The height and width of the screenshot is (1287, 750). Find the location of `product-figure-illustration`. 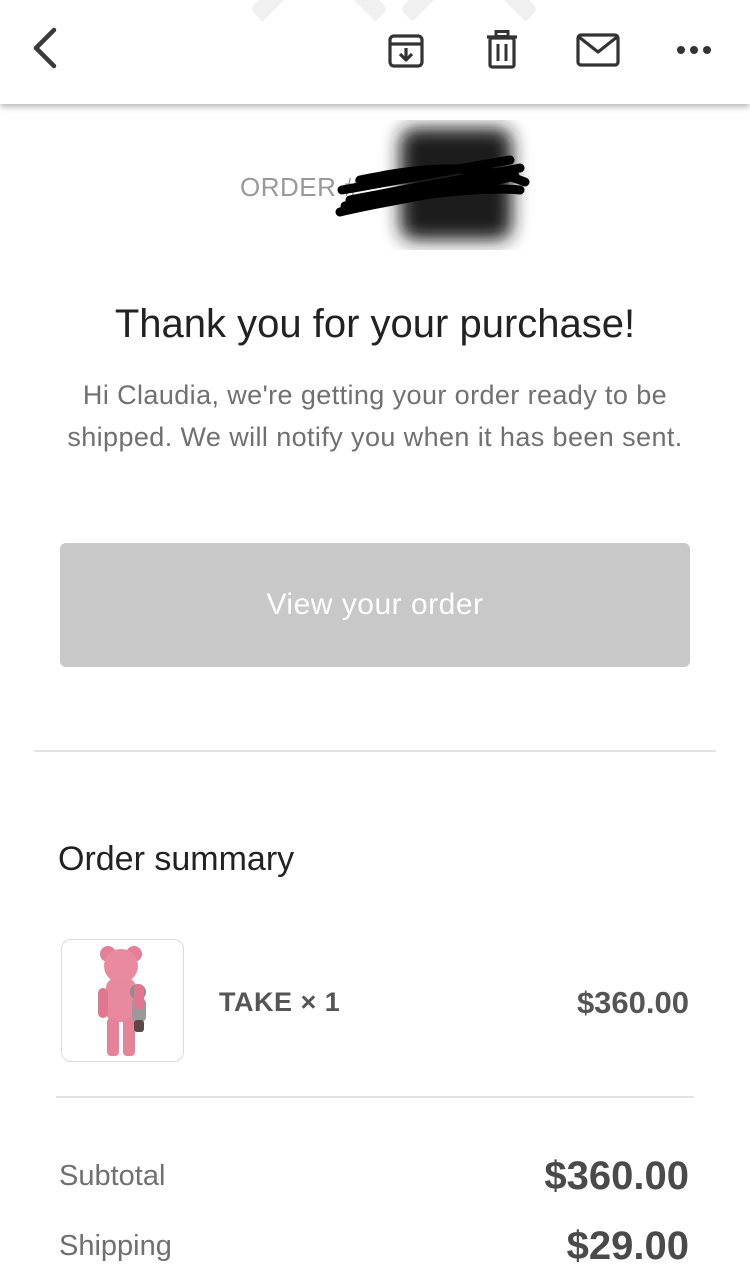

product-figure-illustration is located at coordinates (122, 1001).